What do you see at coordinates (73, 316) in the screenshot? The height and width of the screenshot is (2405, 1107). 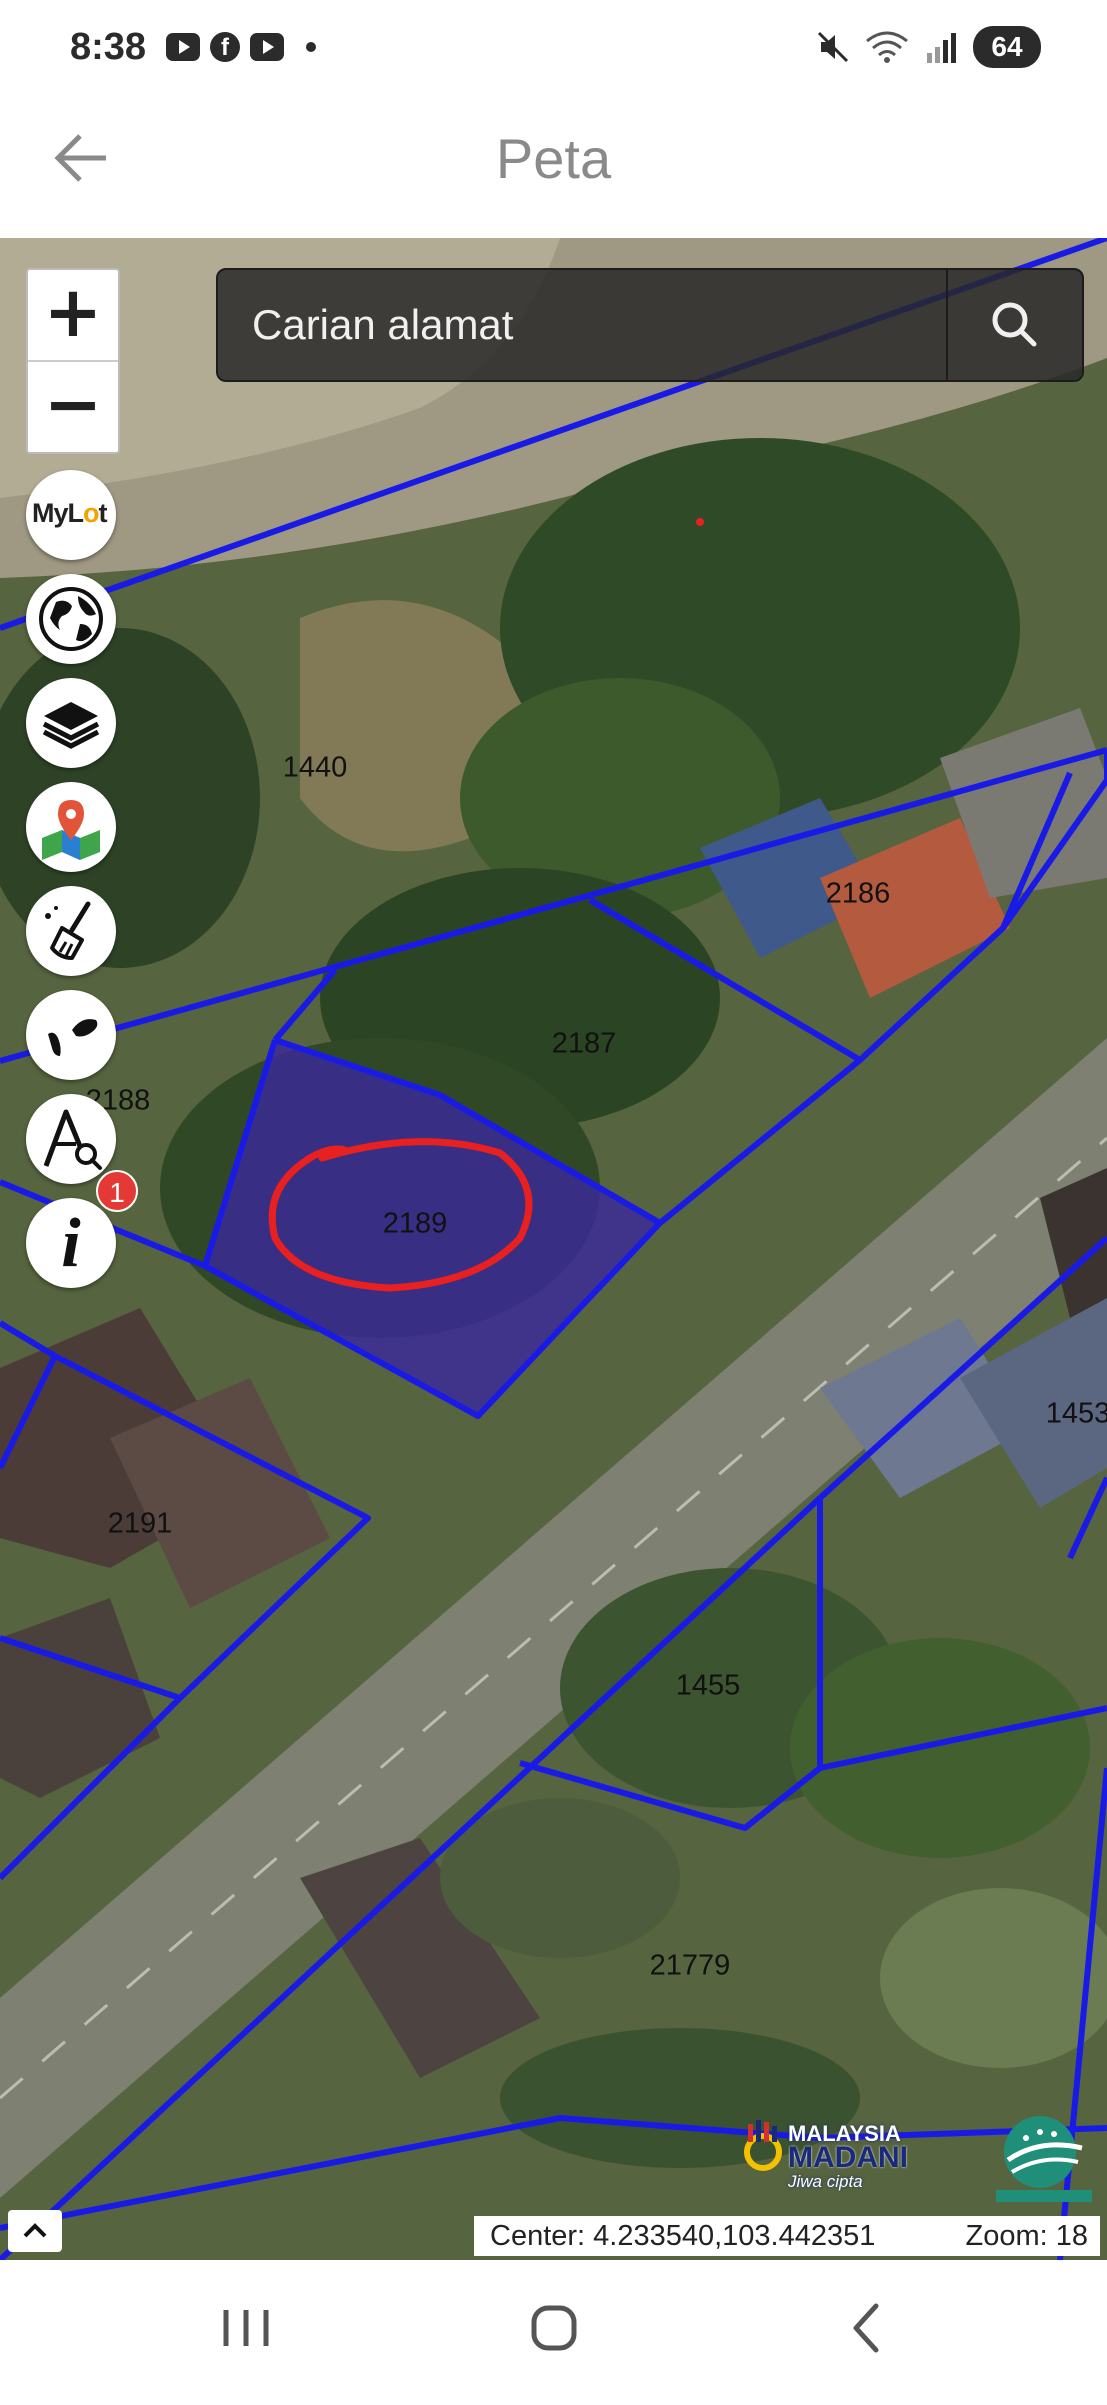 I see `zoom-in-button: +` at bounding box center [73, 316].